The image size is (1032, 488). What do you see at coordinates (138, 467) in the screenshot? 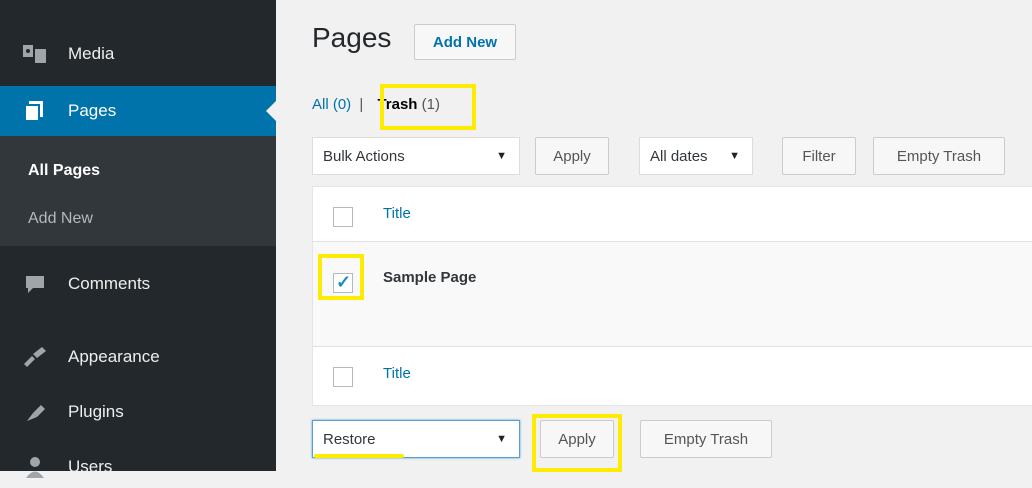
I see `sidebar-item-users: Users` at bounding box center [138, 467].